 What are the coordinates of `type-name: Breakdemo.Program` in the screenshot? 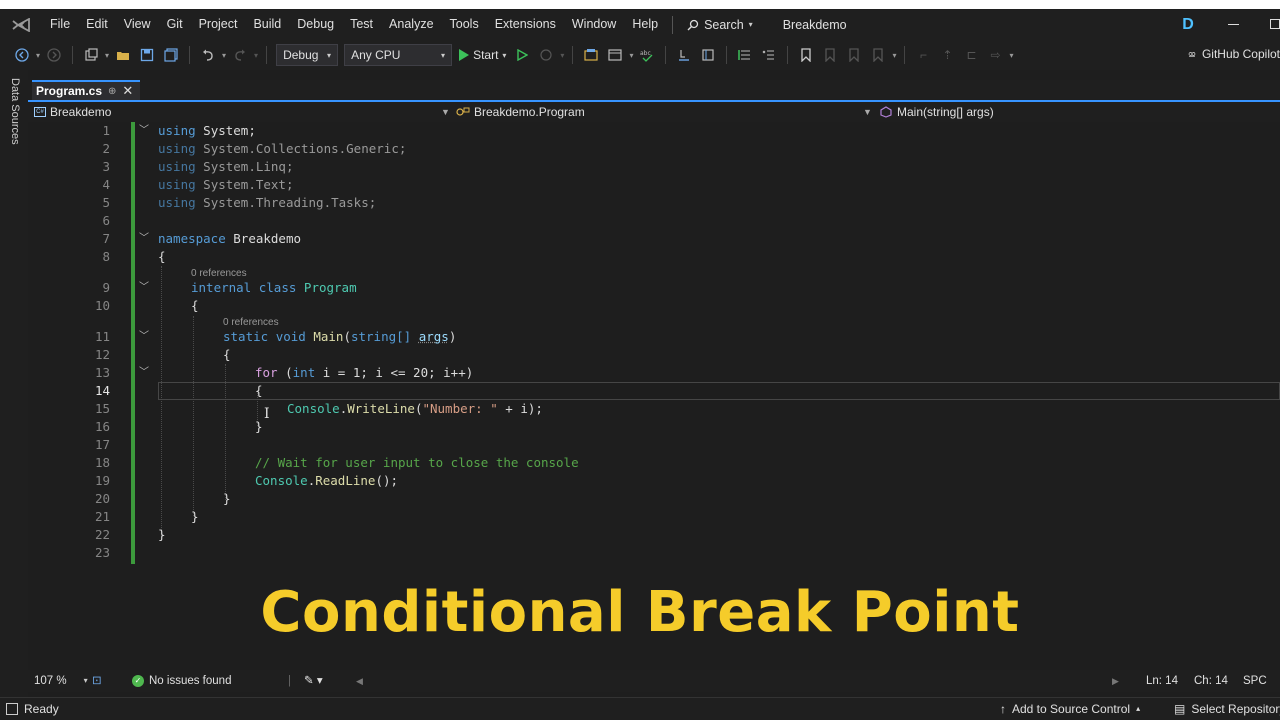 It's located at (529, 112).